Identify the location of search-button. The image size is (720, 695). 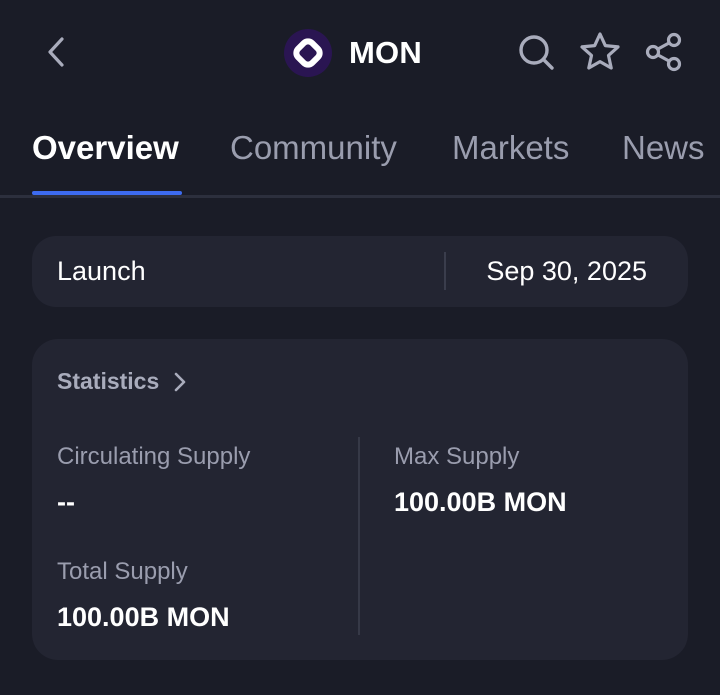
(536, 52).